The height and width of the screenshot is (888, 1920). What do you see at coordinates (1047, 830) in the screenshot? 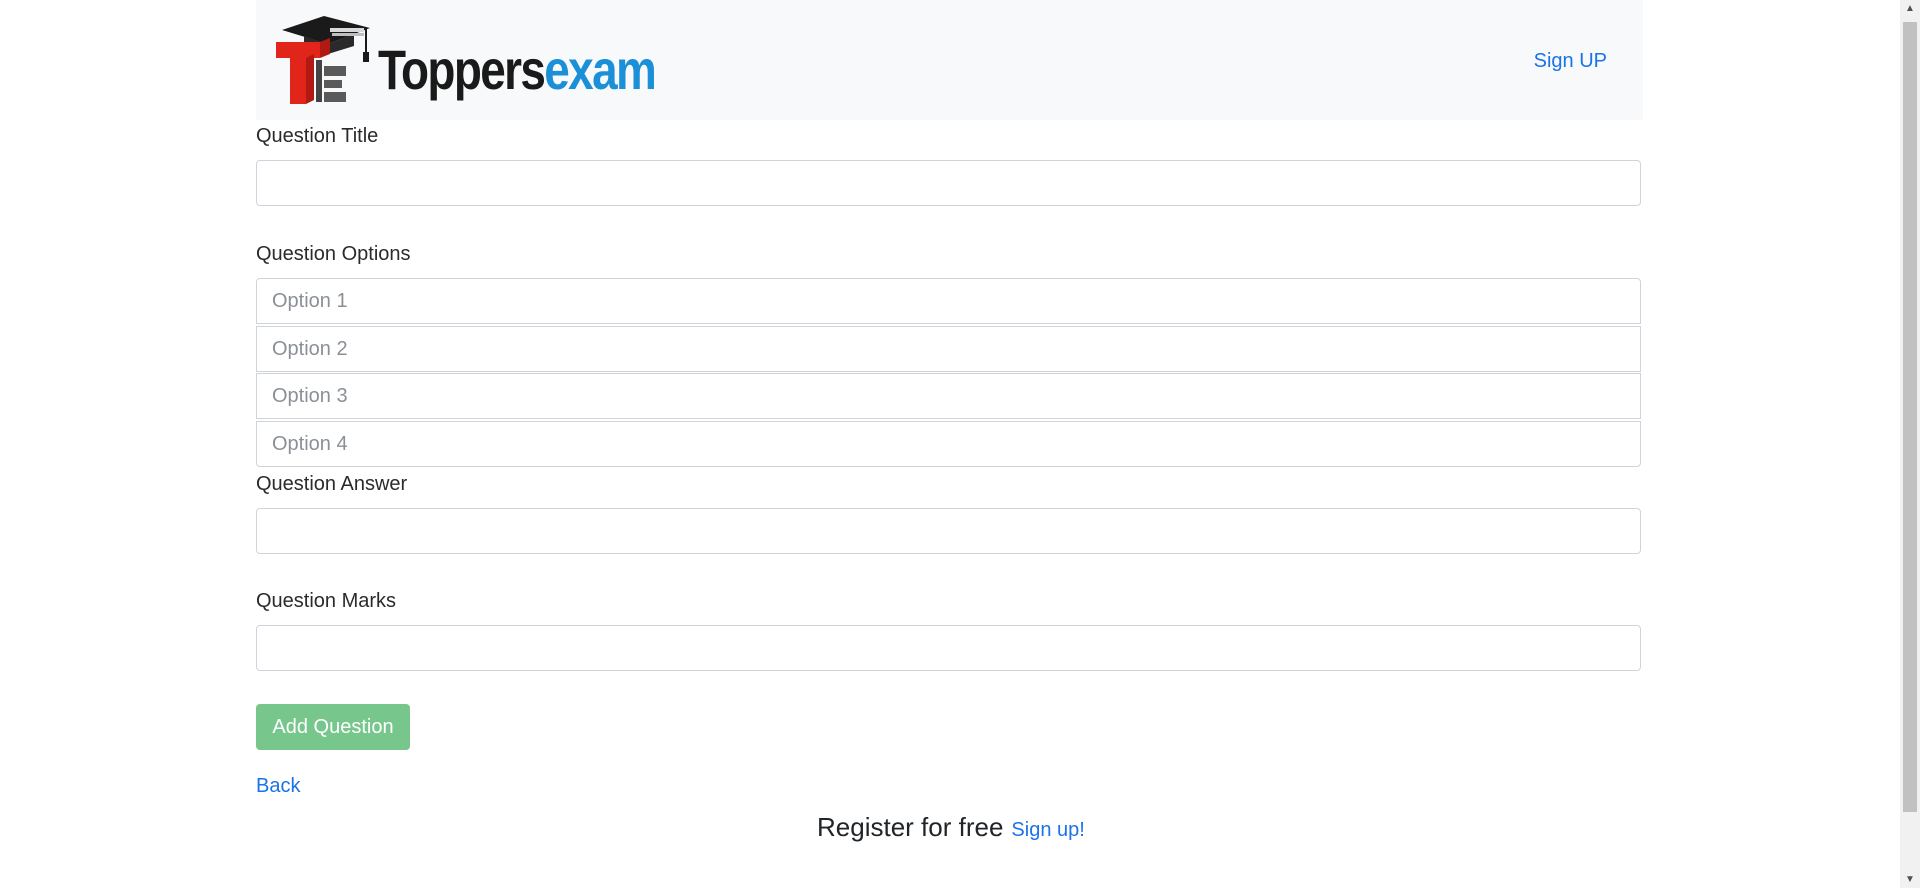
I see `footer-signup-link: Sign up!` at bounding box center [1047, 830].